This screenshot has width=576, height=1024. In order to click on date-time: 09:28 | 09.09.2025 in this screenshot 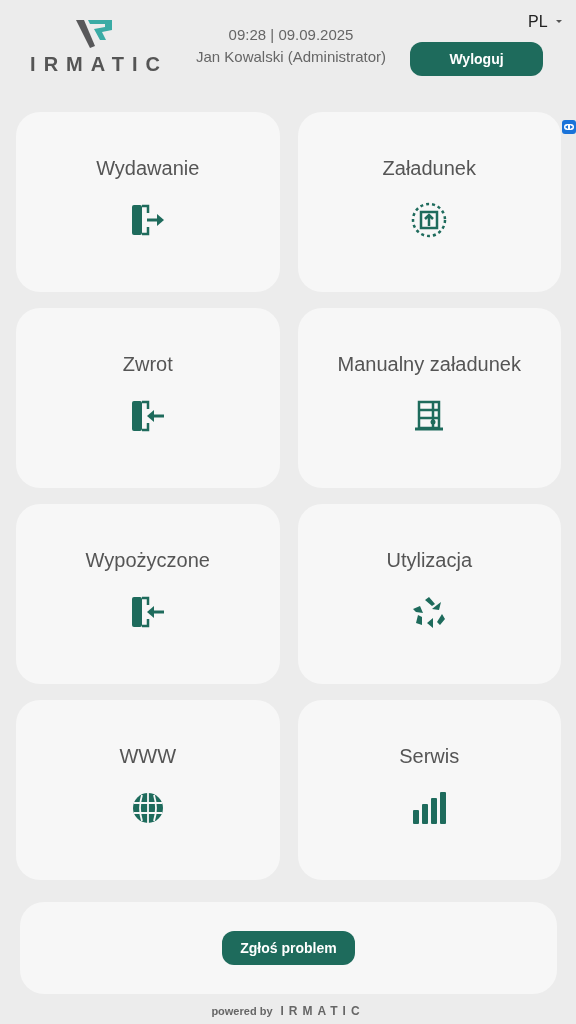, I will do `click(291, 35)`.